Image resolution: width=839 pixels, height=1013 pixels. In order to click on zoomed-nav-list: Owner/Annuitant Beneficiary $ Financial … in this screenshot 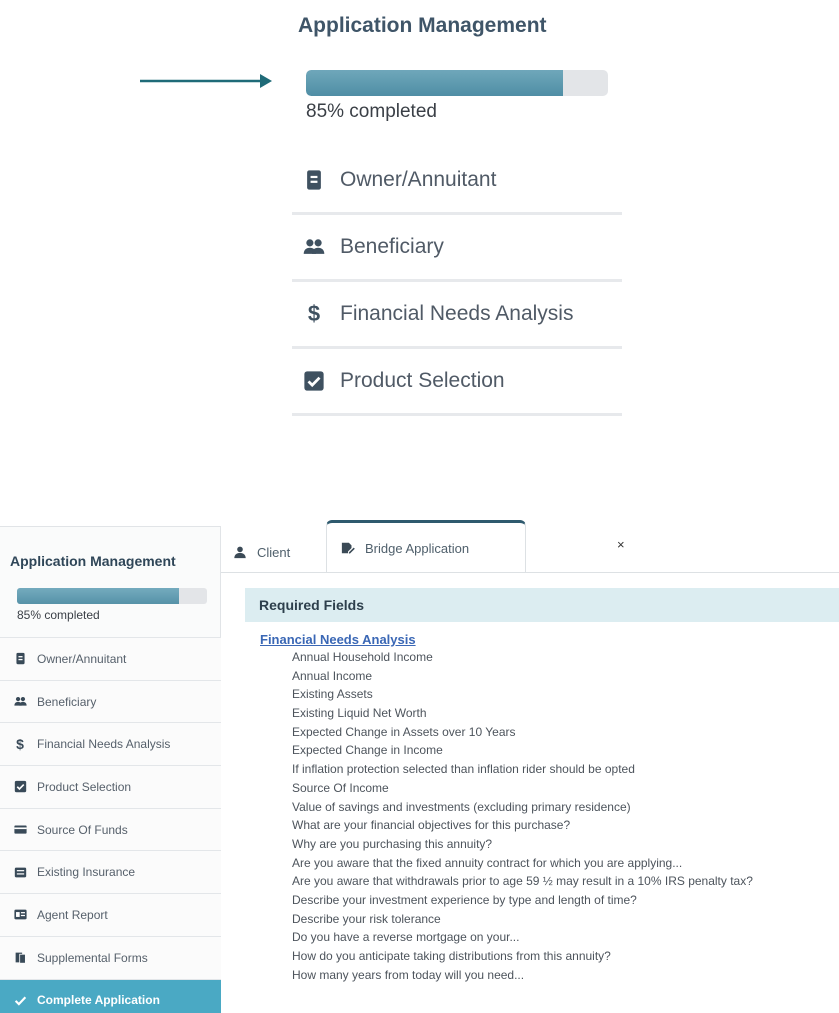, I will do `click(457, 282)`.